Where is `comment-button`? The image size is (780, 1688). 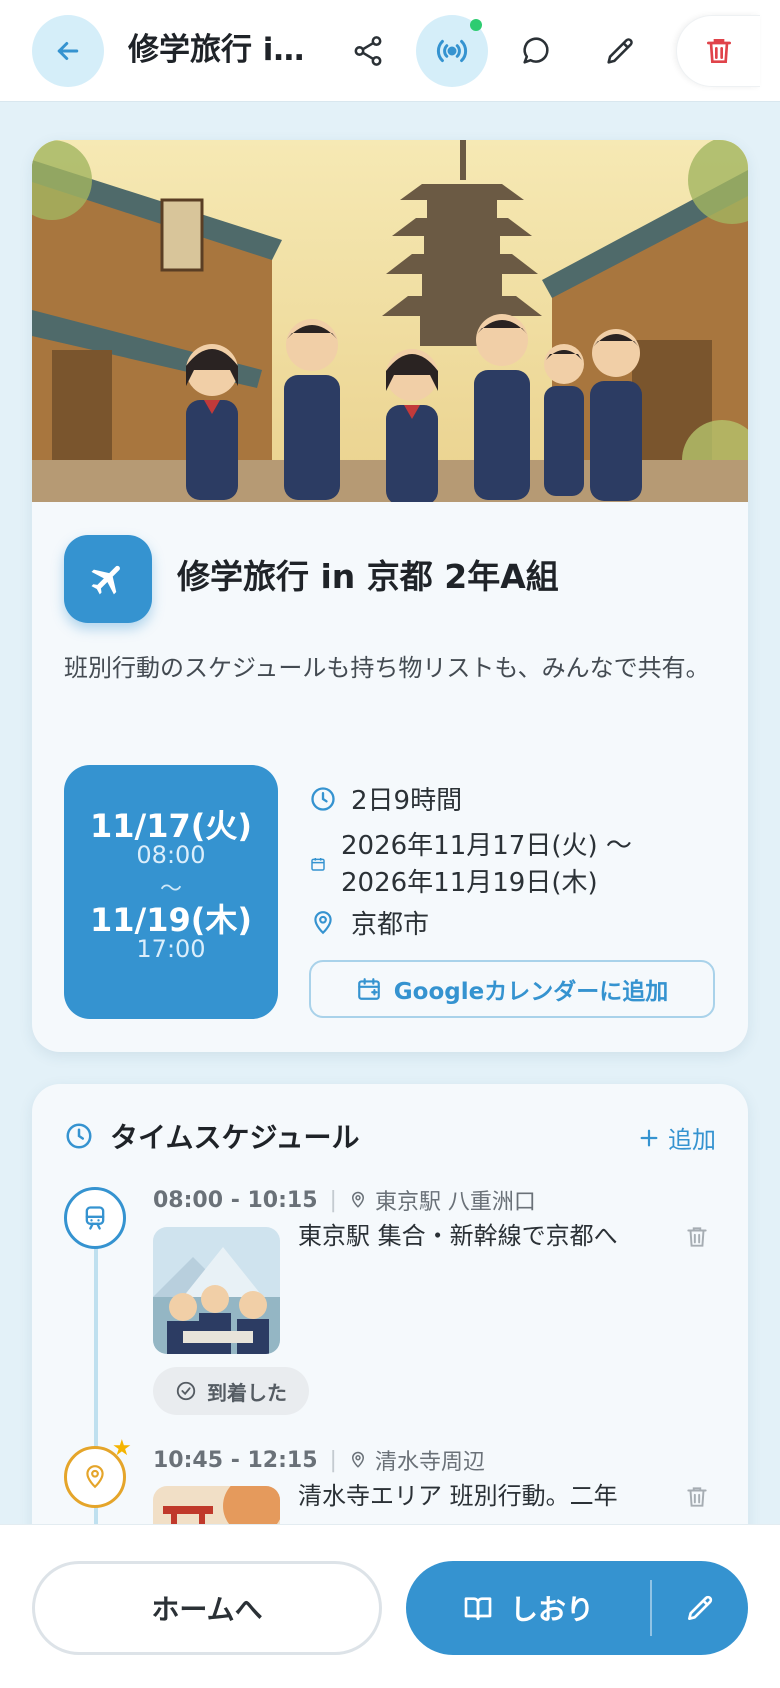 comment-button is located at coordinates (536, 51).